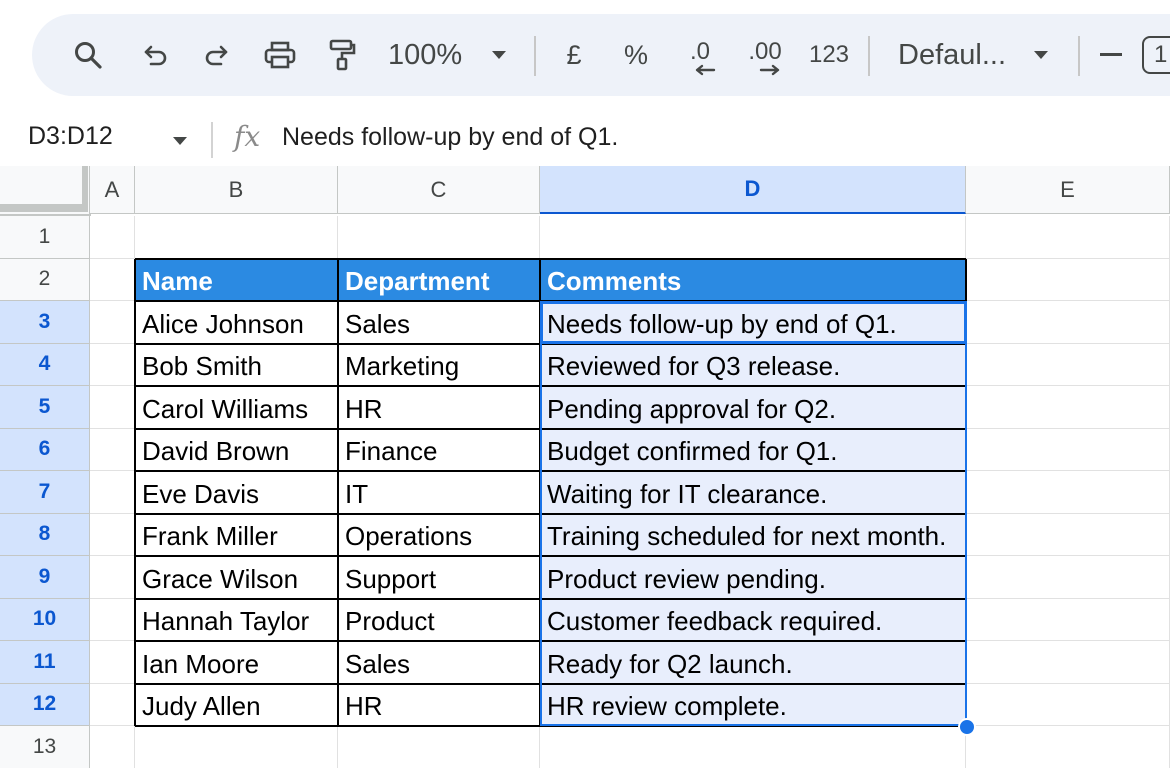 Image resolution: width=1170 pixels, height=768 pixels. I want to click on frozen-column-handle, so click(85, 189).